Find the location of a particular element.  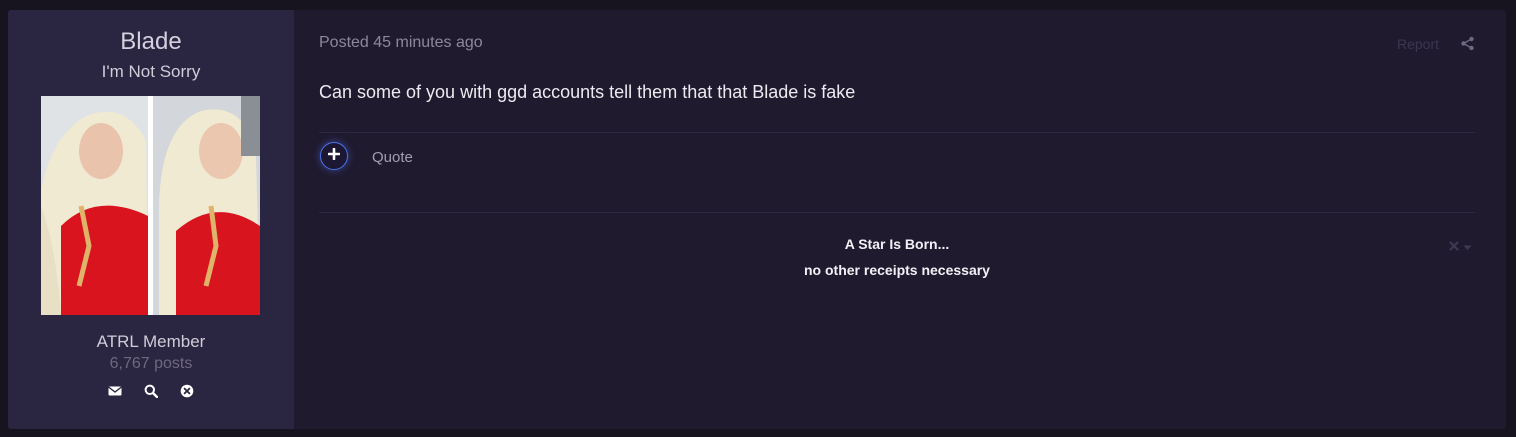

author-actions is located at coordinates (151, 391).